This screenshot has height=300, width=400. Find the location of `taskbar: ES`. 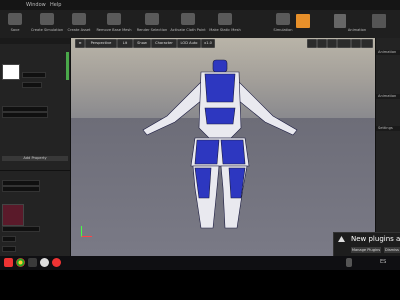

taskbar: ES is located at coordinates (200, 263).